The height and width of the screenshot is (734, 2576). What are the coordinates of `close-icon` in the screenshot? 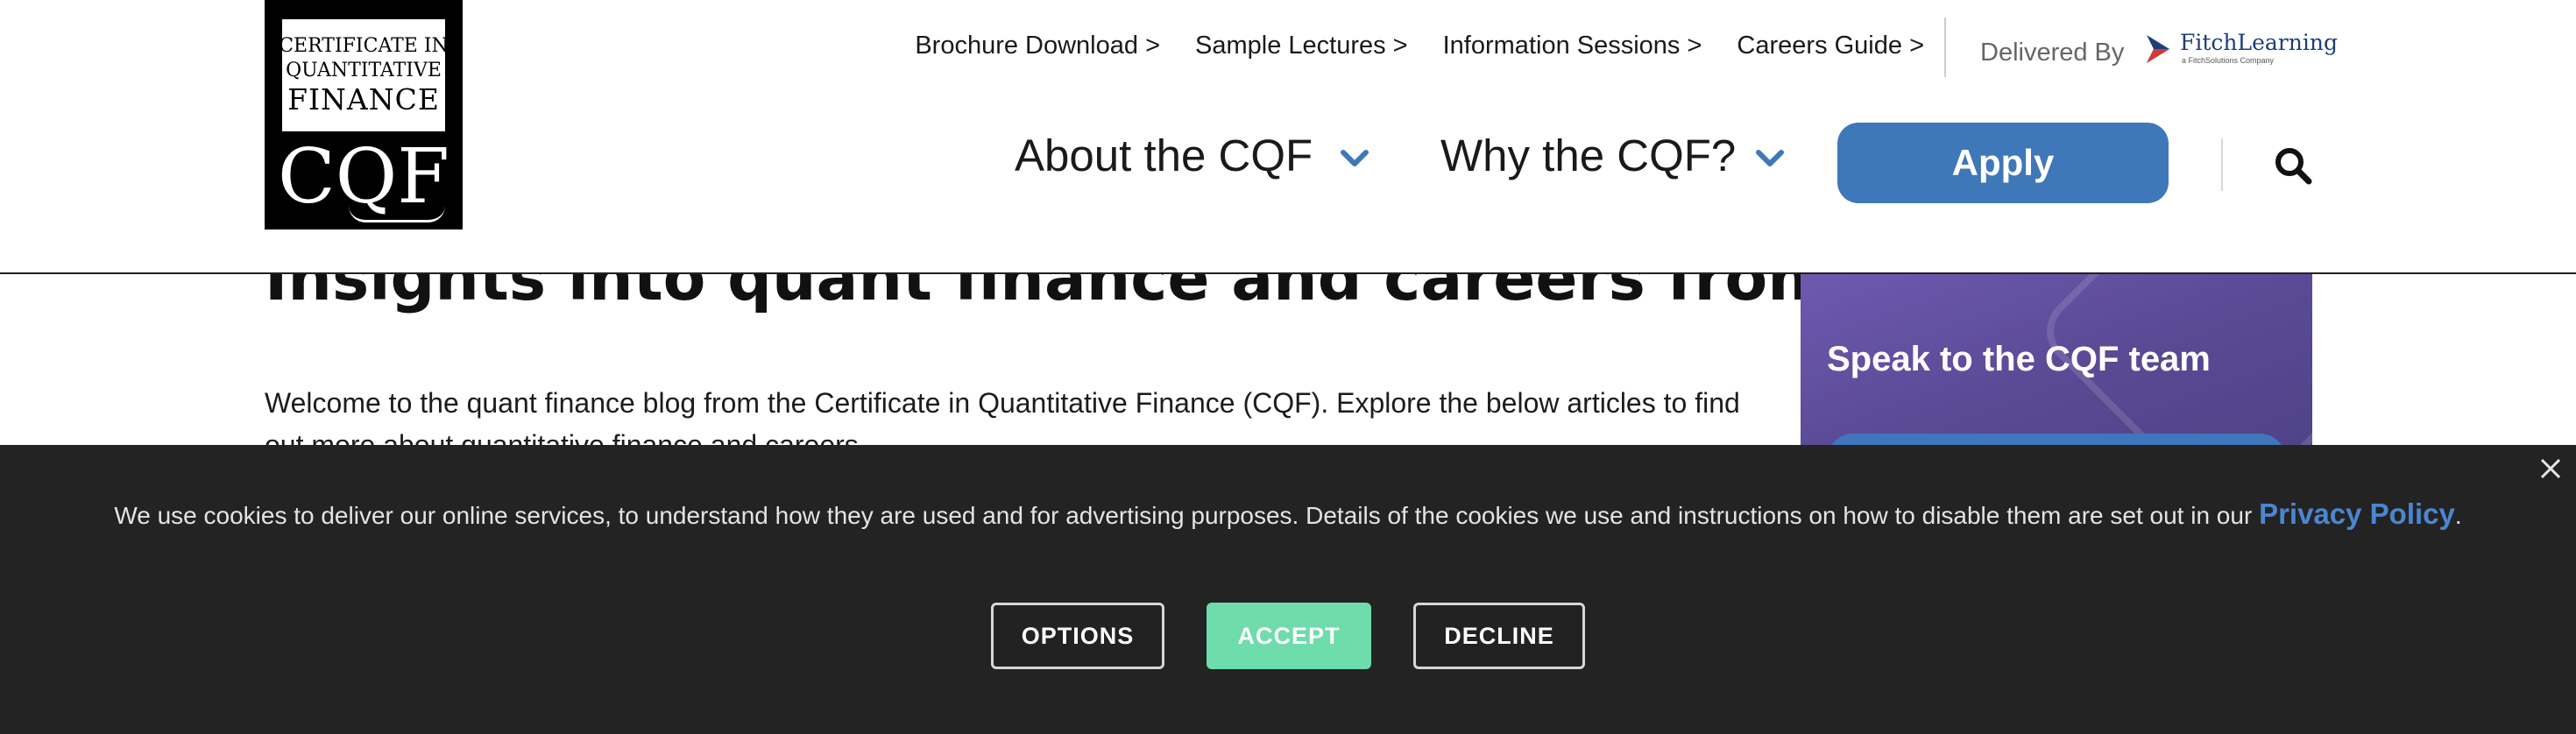 It's located at (2550, 469).